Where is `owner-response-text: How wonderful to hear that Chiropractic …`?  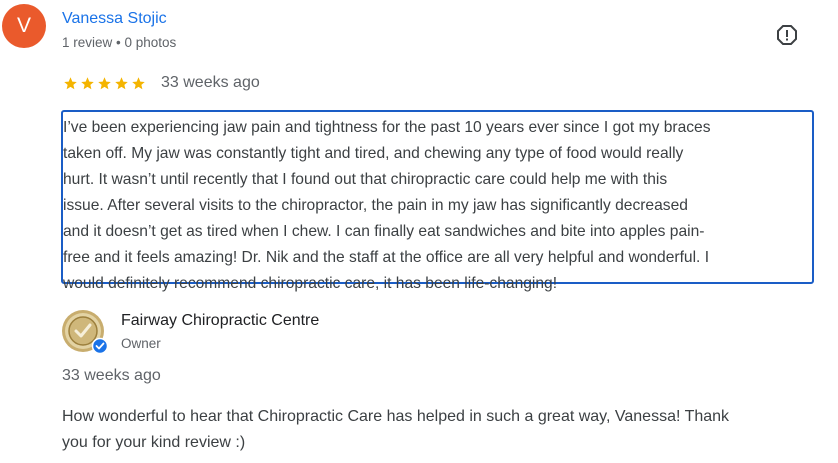 owner-response-text: How wonderful to hear that Chiropractic … is located at coordinates (447, 430).